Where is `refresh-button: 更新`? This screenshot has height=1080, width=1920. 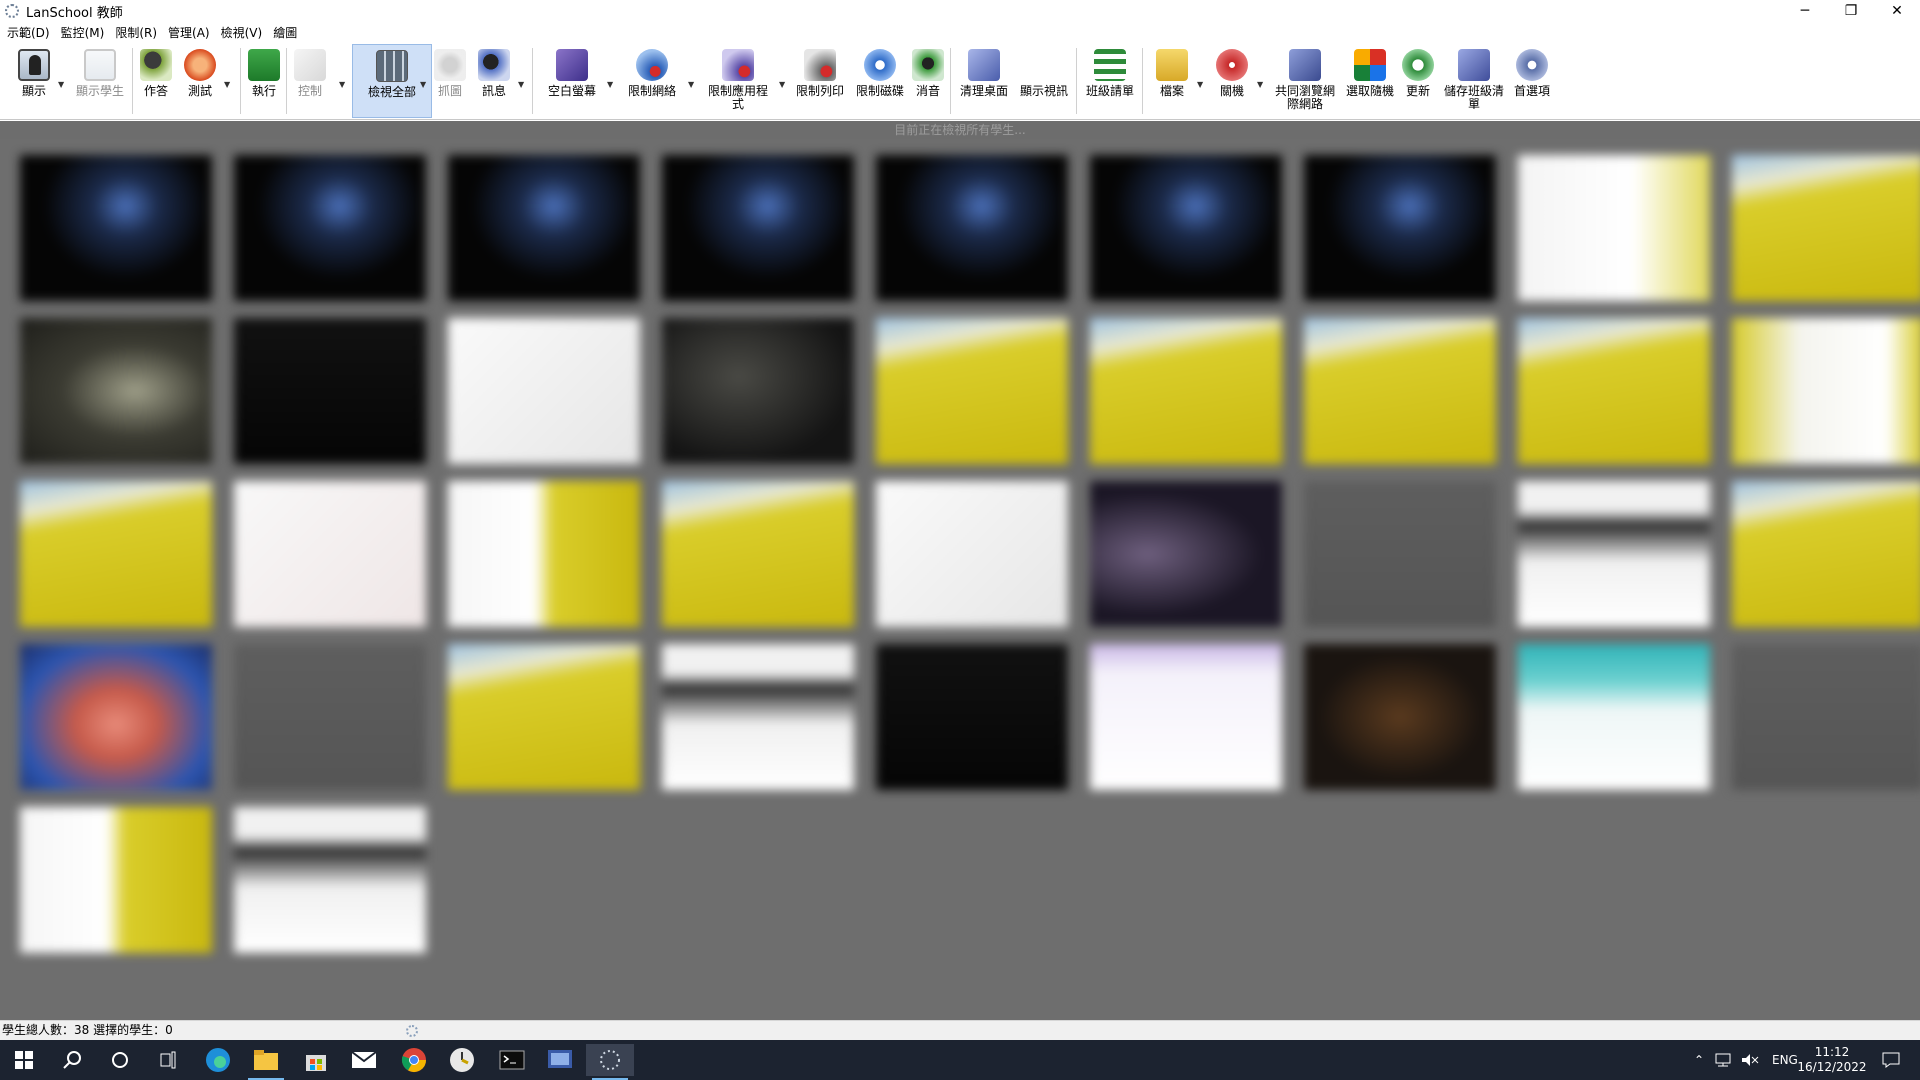 refresh-button: 更新 is located at coordinates (1418, 81).